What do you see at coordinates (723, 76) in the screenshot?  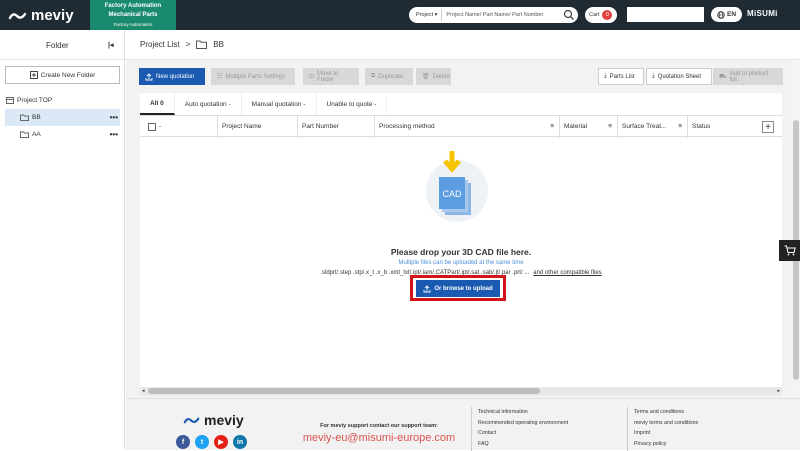 I see `cart-icon: ⛟` at bounding box center [723, 76].